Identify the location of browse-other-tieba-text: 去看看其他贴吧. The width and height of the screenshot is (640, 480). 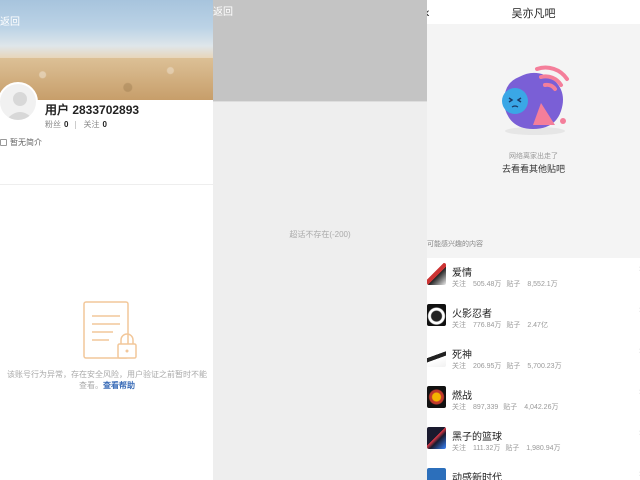
(533, 168).